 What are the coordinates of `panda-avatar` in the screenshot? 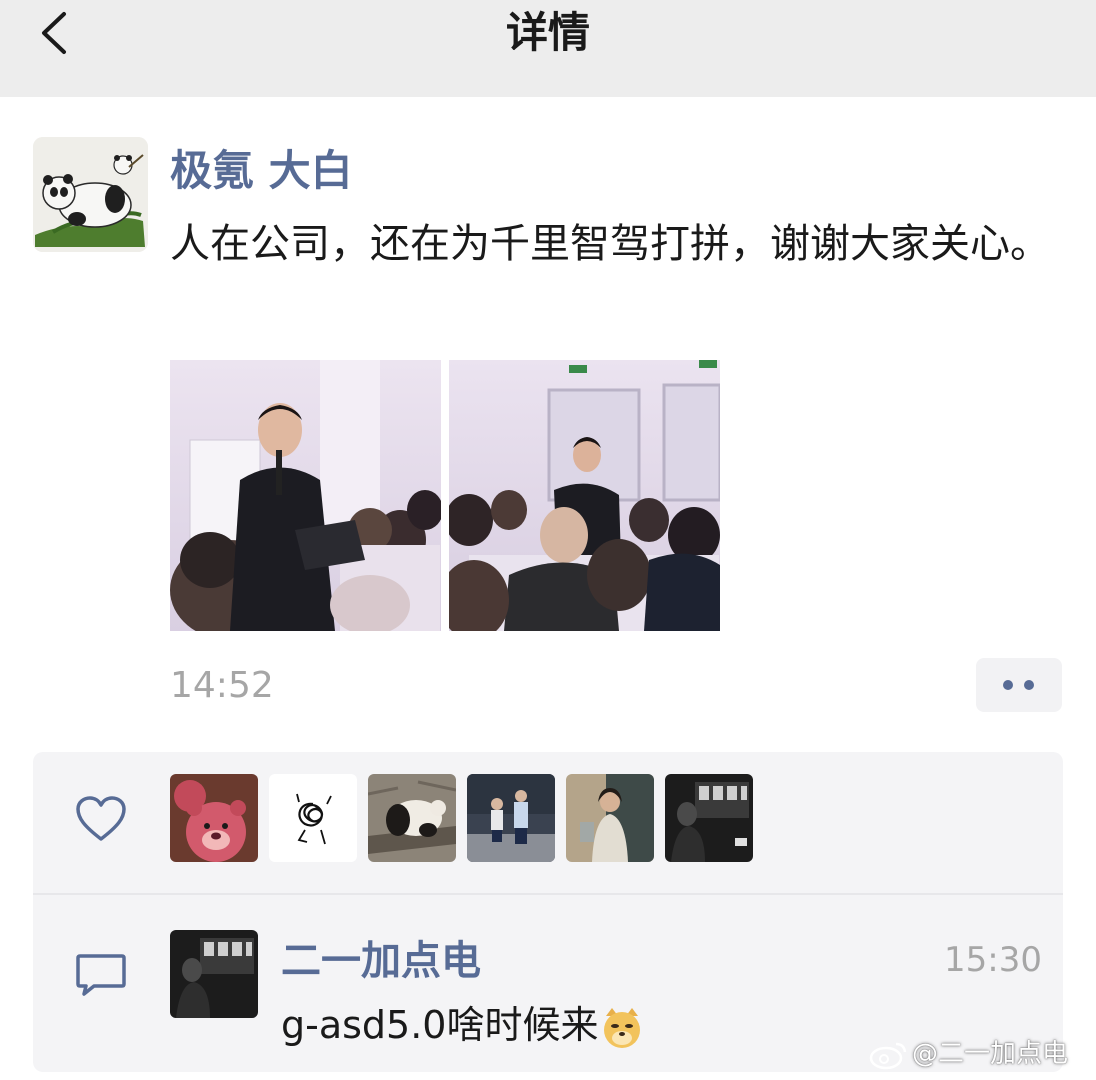 It's located at (412, 818).